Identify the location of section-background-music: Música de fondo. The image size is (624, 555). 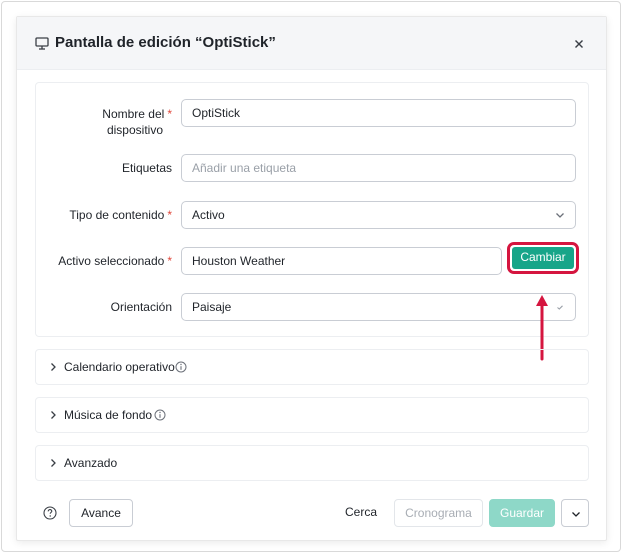
(312, 415).